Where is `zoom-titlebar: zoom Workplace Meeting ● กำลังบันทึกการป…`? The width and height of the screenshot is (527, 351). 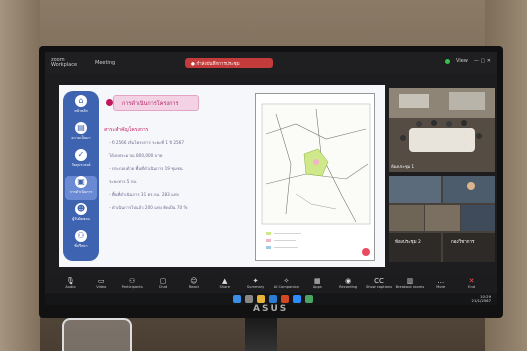
zoom-titlebar: zoom Workplace Meeting ● กำลังบันทึกการป… is located at coordinates (271, 63).